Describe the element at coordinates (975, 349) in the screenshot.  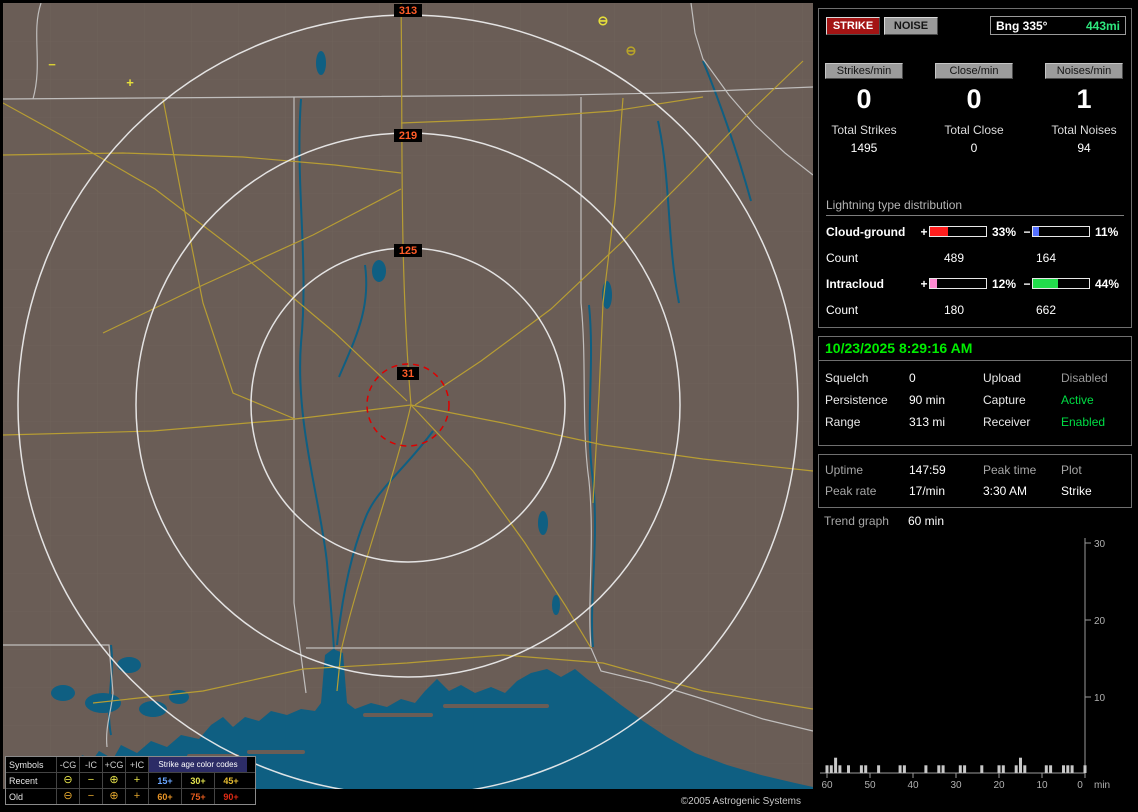
I see `datetime-display: 10/23/2025 8:29:16 AM` at that location.